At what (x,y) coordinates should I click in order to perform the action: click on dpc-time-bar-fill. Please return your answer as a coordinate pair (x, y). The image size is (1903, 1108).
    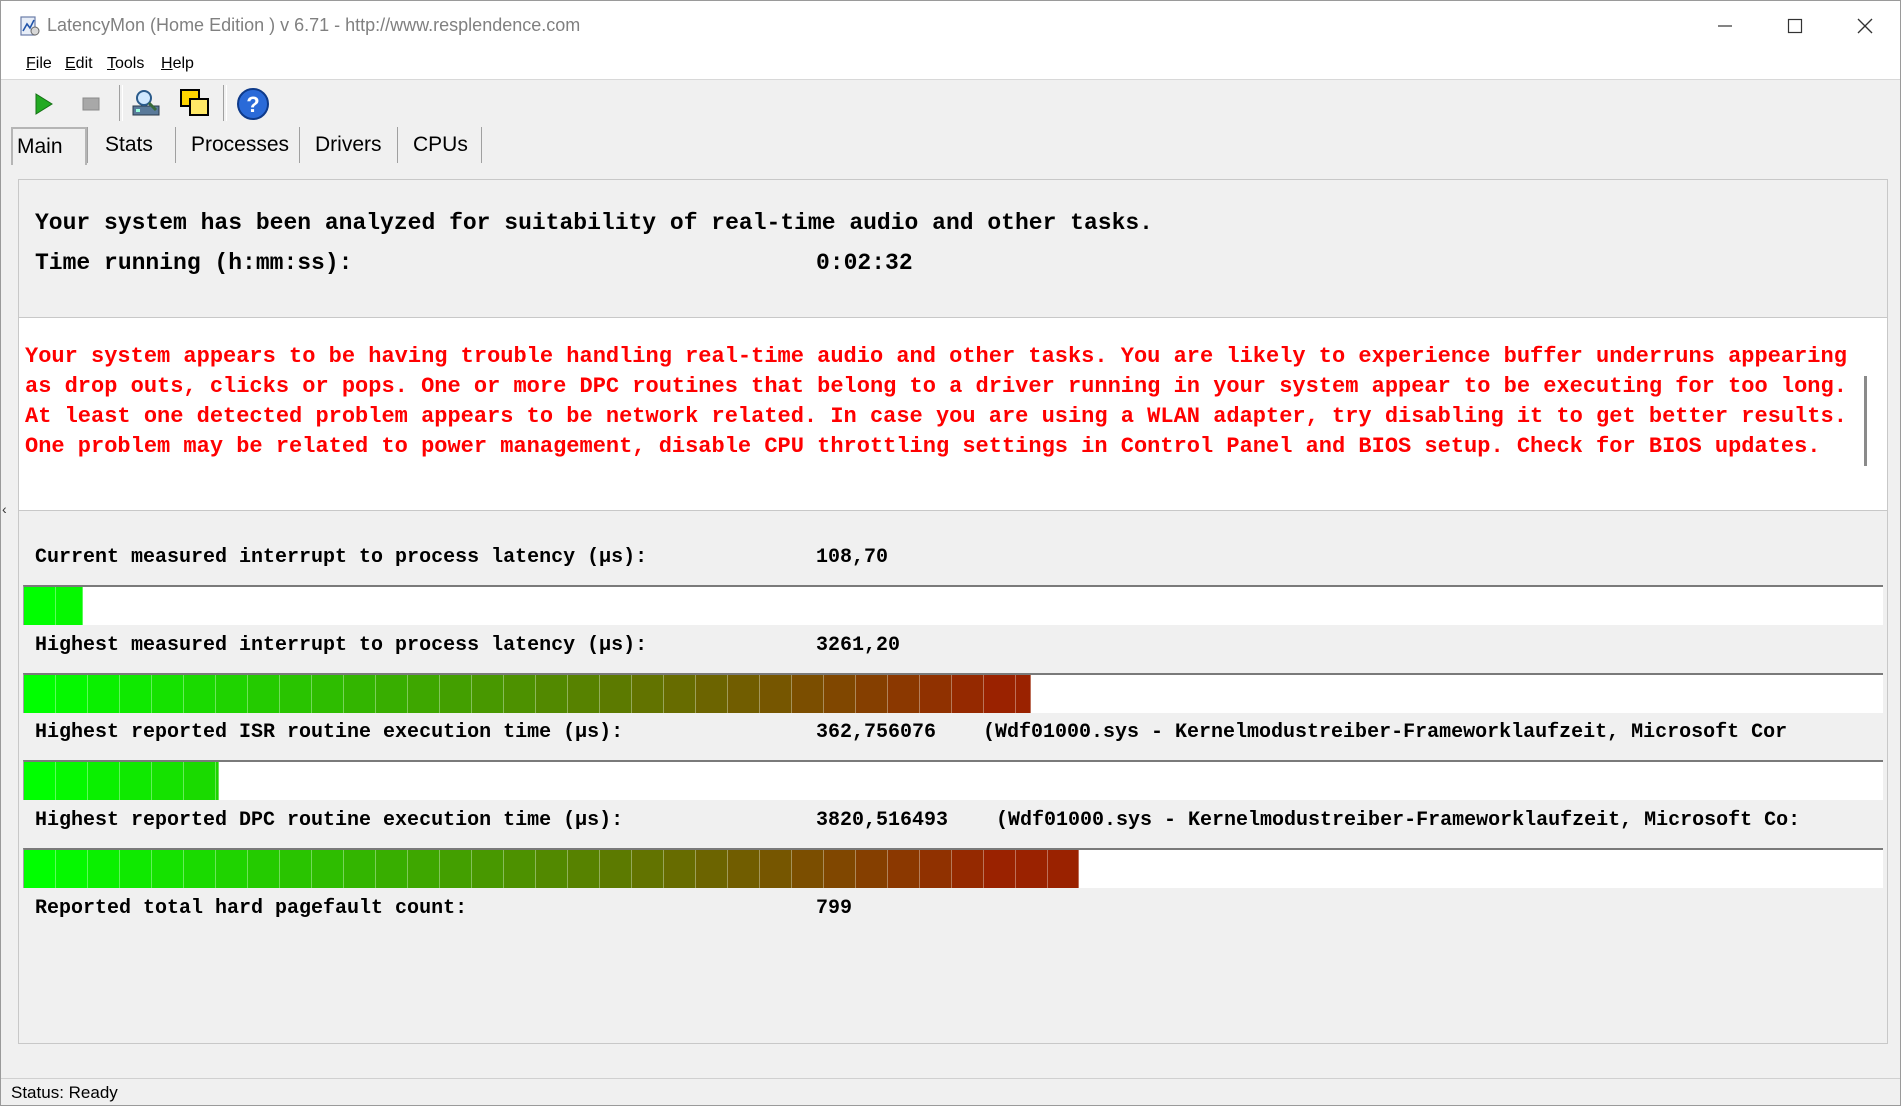
    Looking at the image, I should click on (551, 869).